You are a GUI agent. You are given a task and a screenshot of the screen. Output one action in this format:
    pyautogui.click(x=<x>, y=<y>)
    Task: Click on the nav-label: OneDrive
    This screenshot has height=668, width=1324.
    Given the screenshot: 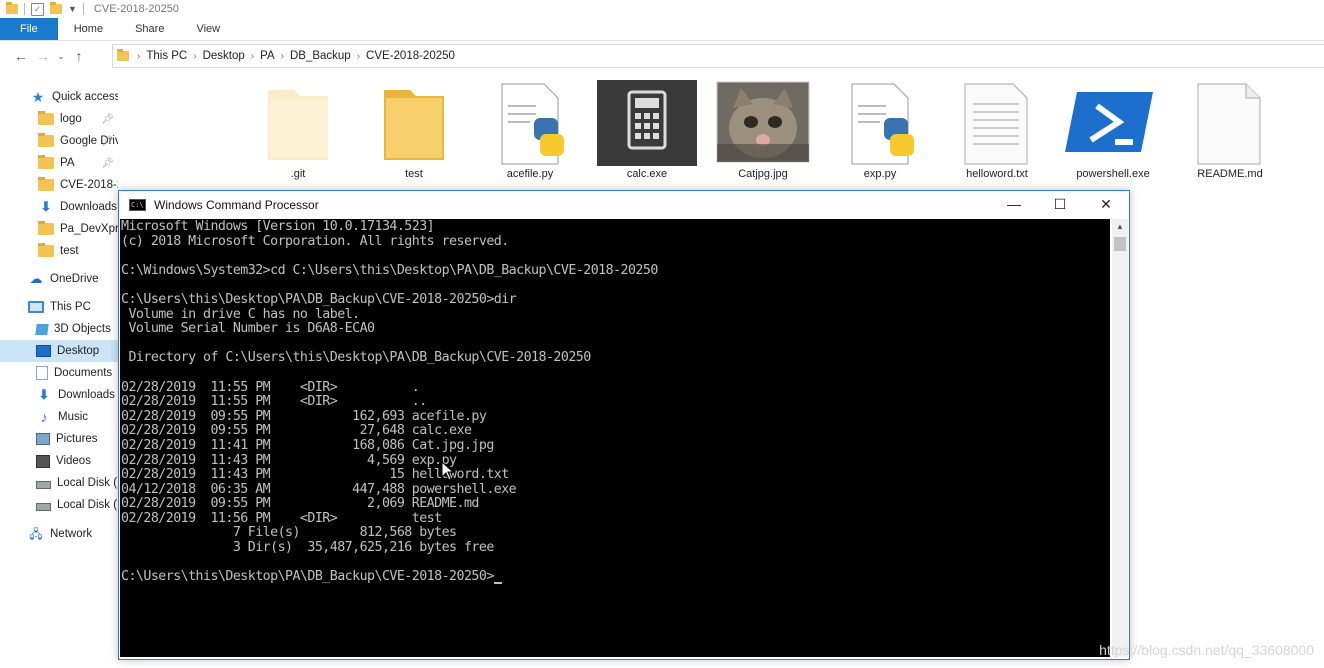 What is the action you would take?
    pyautogui.click(x=74, y=279)
    